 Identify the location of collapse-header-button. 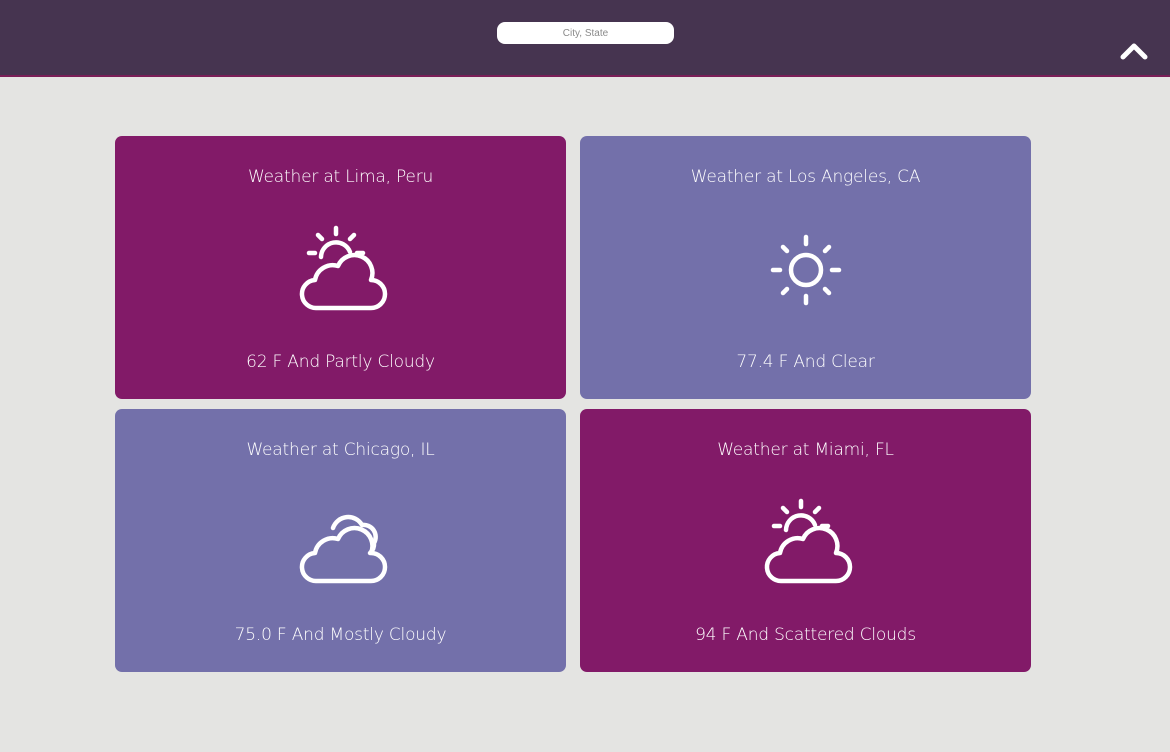
(1134, 51).